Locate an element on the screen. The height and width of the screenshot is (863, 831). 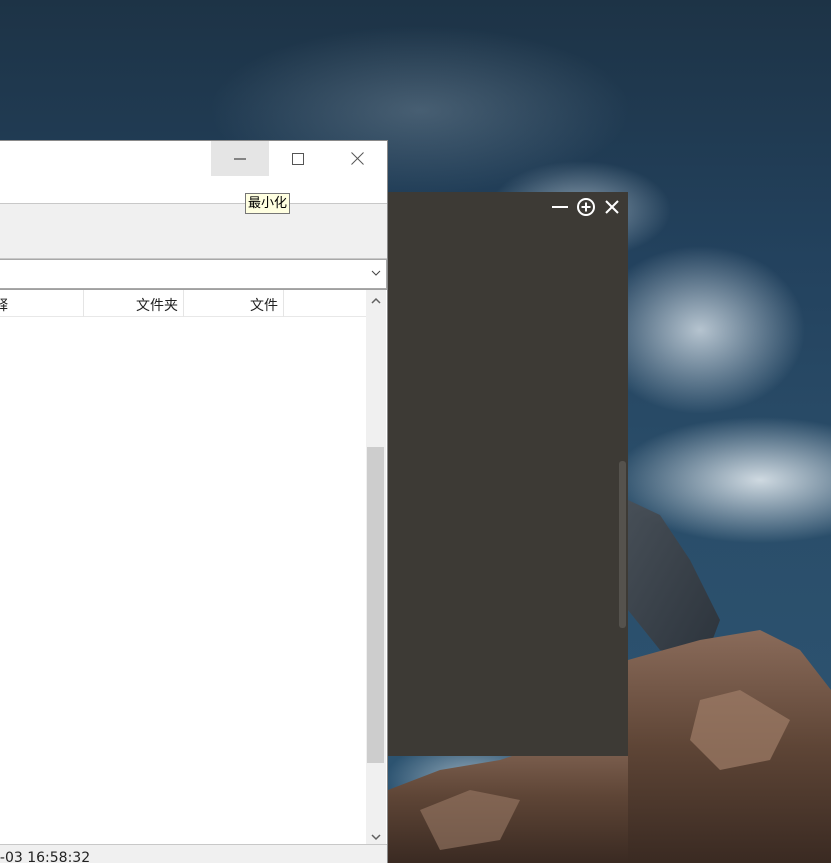
toolbar-area is located at coordinates (193, 231).